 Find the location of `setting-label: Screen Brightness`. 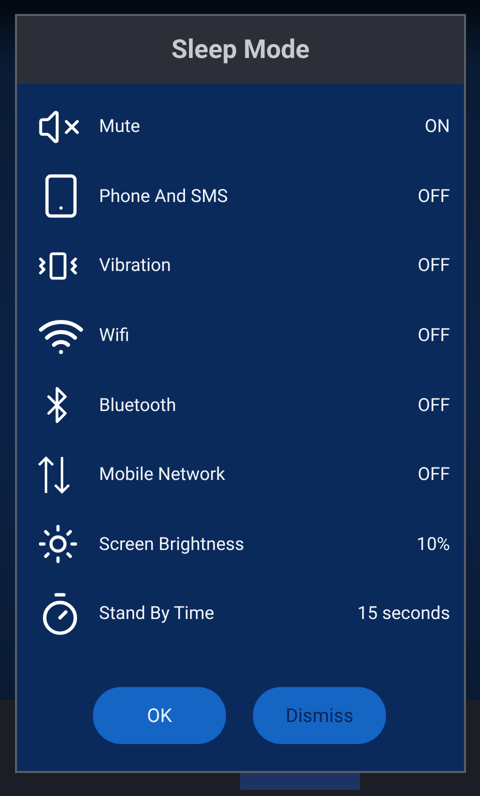

setting-label: Screen Brightness is located at coordinates (172, 544).